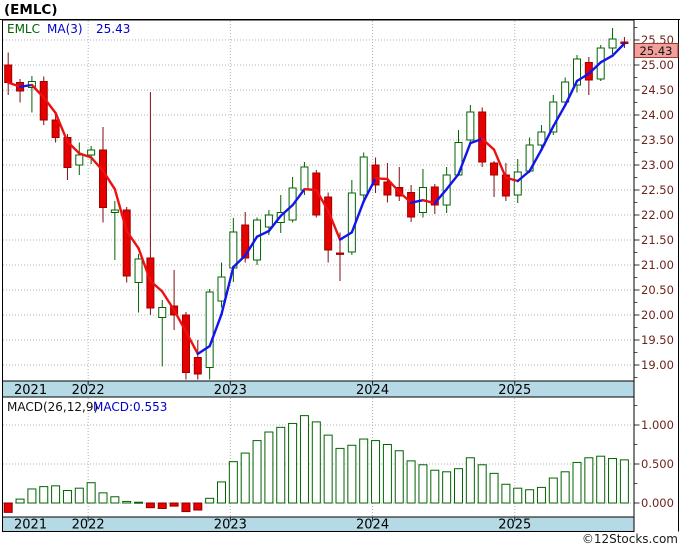 The height and width of the screenshot is (546, 680). I want to click on main-axis-label: 23.50, so click(657, 140).